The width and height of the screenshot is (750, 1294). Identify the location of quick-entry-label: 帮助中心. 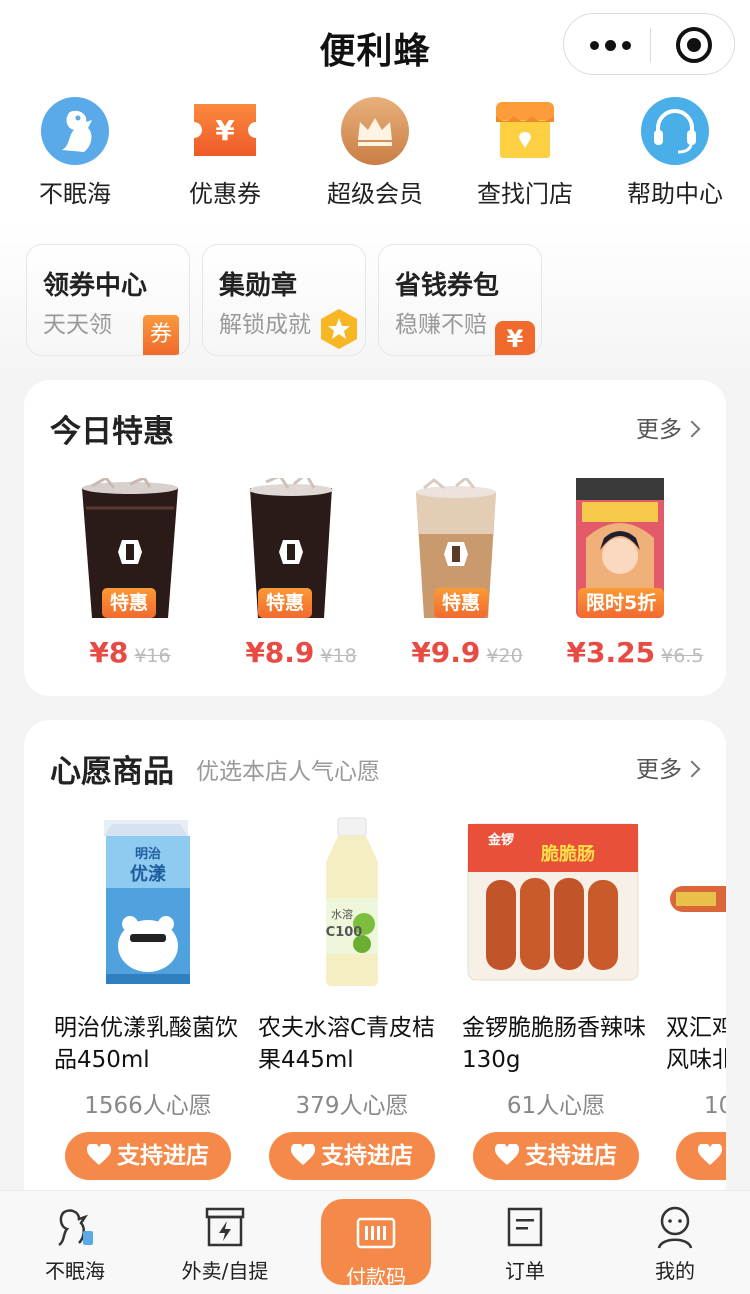
(675, 194).